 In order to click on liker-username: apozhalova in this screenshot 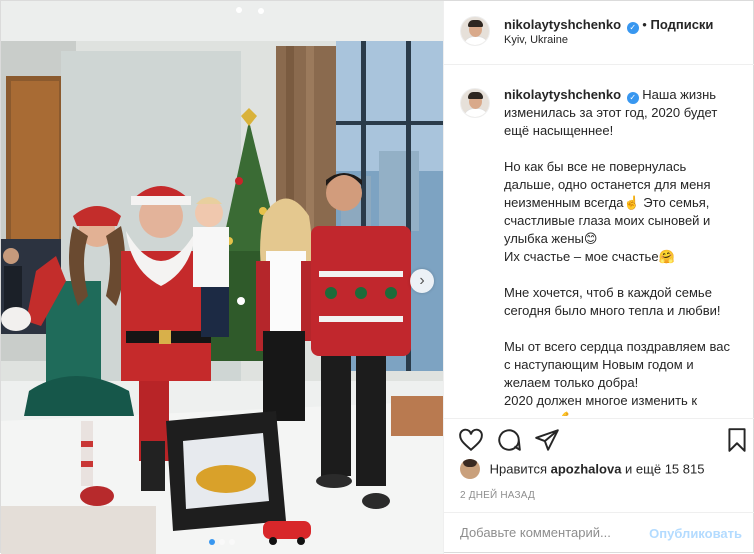, I will do `click(586, 469)`.